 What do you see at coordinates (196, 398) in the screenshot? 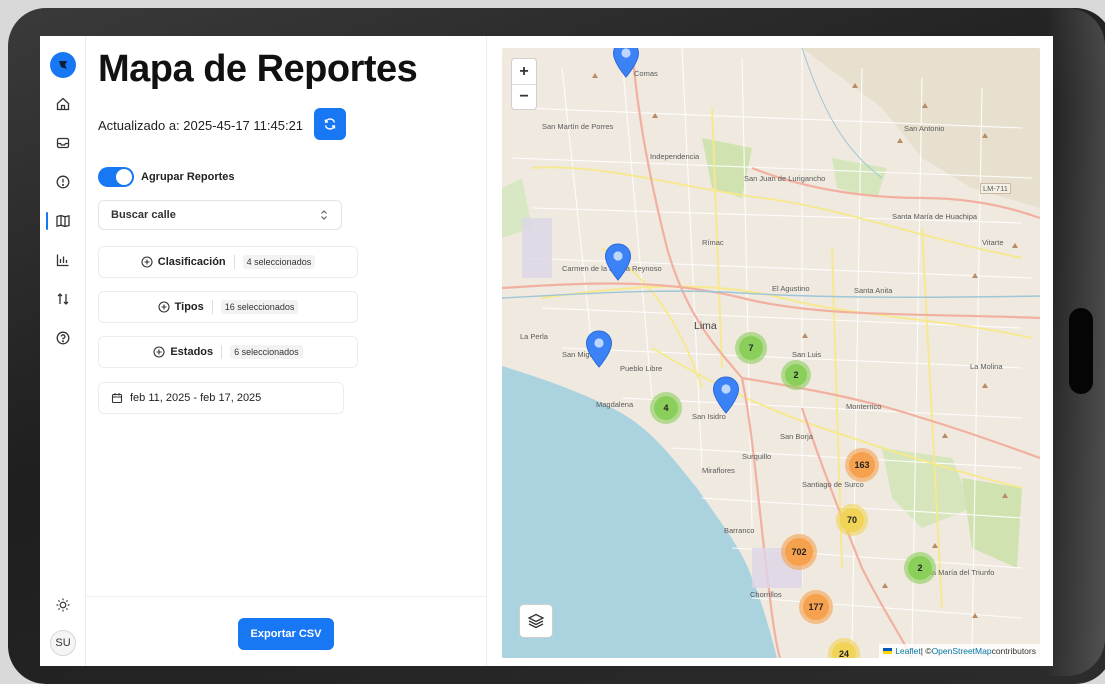
I see `date-range-text: feb 11, 2025 - feb 17, 2025` at bounding box center [196, 398].